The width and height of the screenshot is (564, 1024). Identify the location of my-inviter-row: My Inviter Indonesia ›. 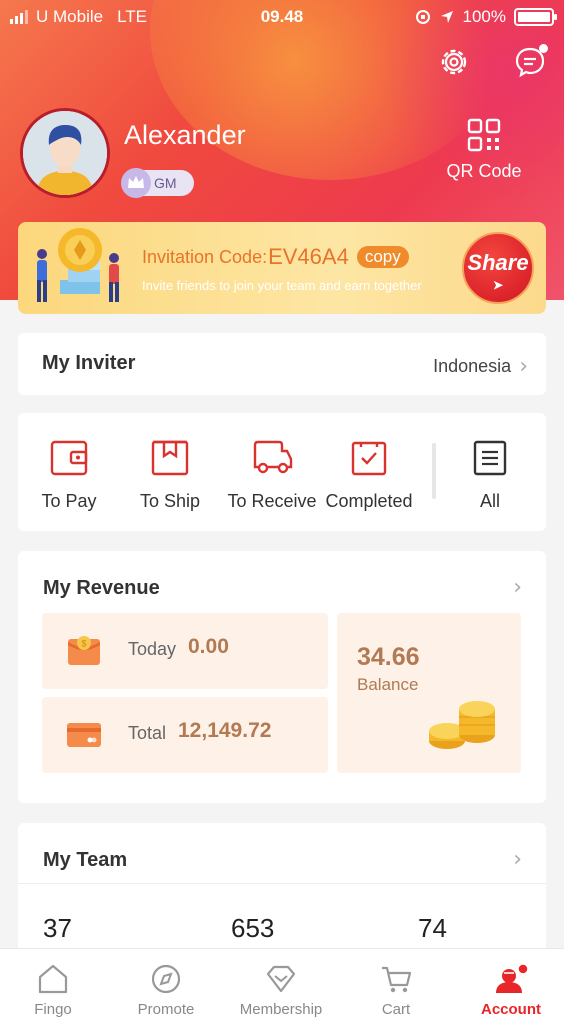
(282, 364).